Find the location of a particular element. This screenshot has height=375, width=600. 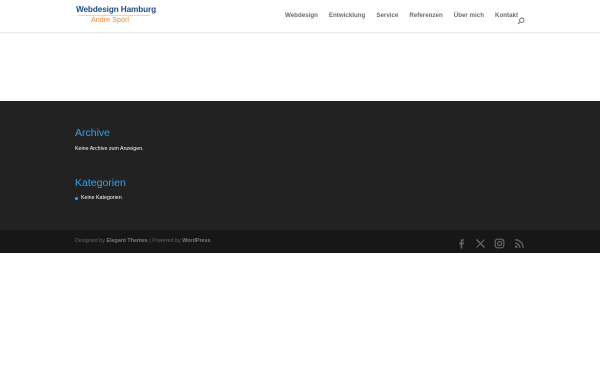

instagram-icon is located at coordinates (499, 242).